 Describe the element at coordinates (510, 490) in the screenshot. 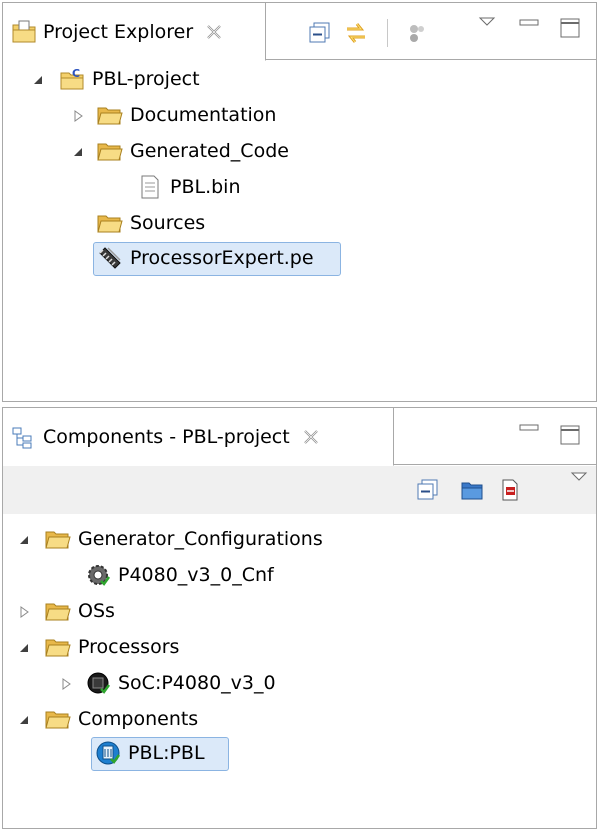

I see `export-icon` at that location.